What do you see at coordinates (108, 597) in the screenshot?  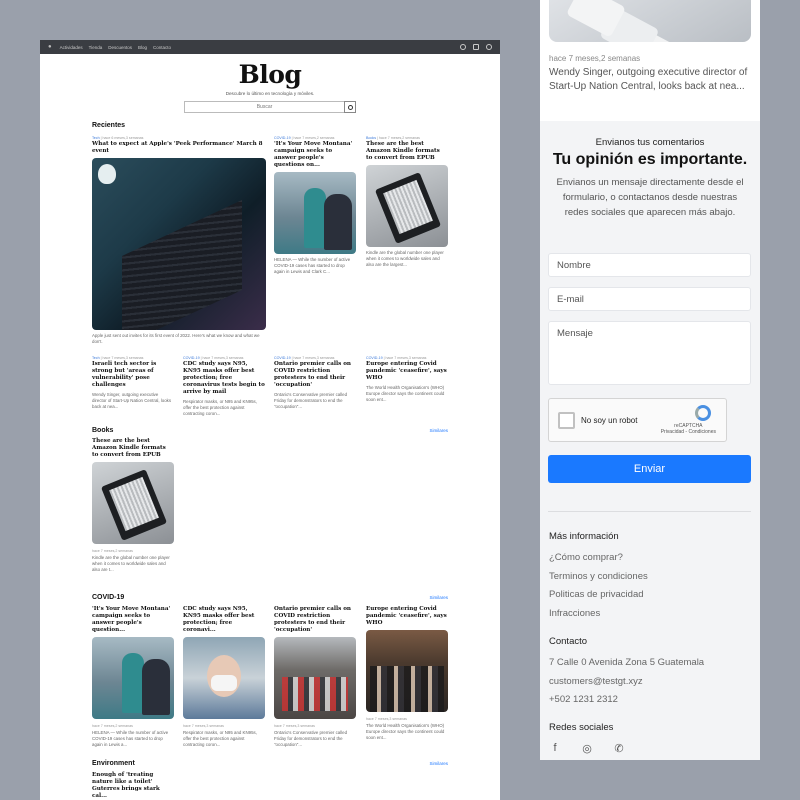 I see `section-title-covid: COVID-19` at bounding box center [108, 597].